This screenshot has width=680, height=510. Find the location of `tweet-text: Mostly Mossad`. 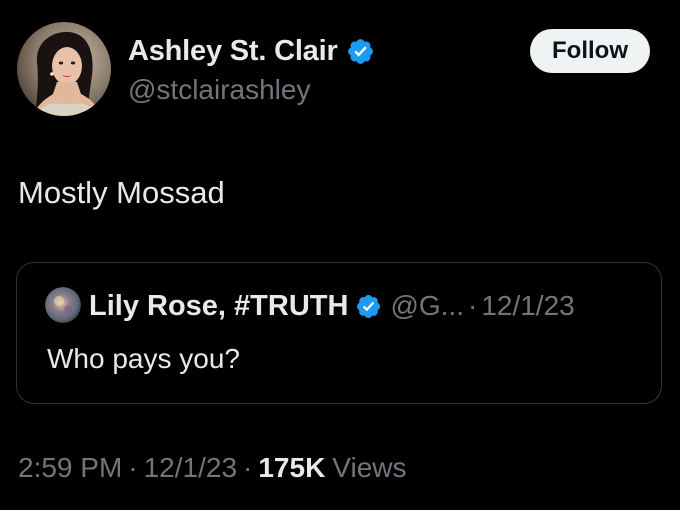

tweet-text: Mostly Mossad is located at coordinates (121, 192).